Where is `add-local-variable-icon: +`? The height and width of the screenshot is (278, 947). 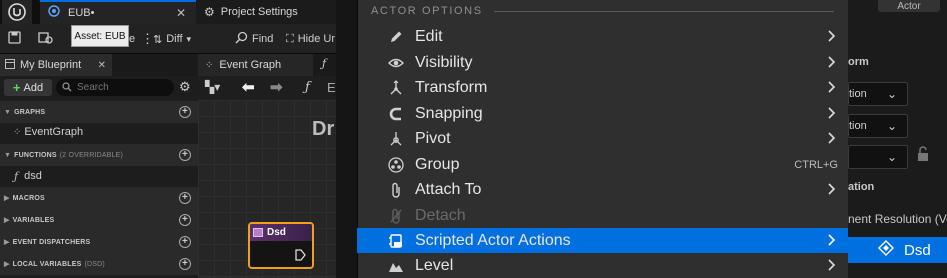
add-local-variable-icon: + is located at coordinates (185, 264).